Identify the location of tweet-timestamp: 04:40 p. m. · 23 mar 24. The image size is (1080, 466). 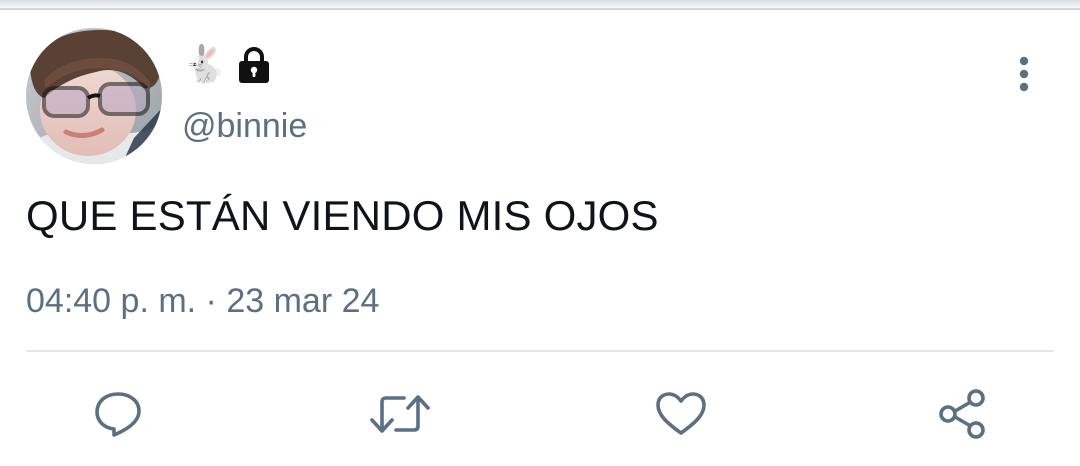
(202, 301).